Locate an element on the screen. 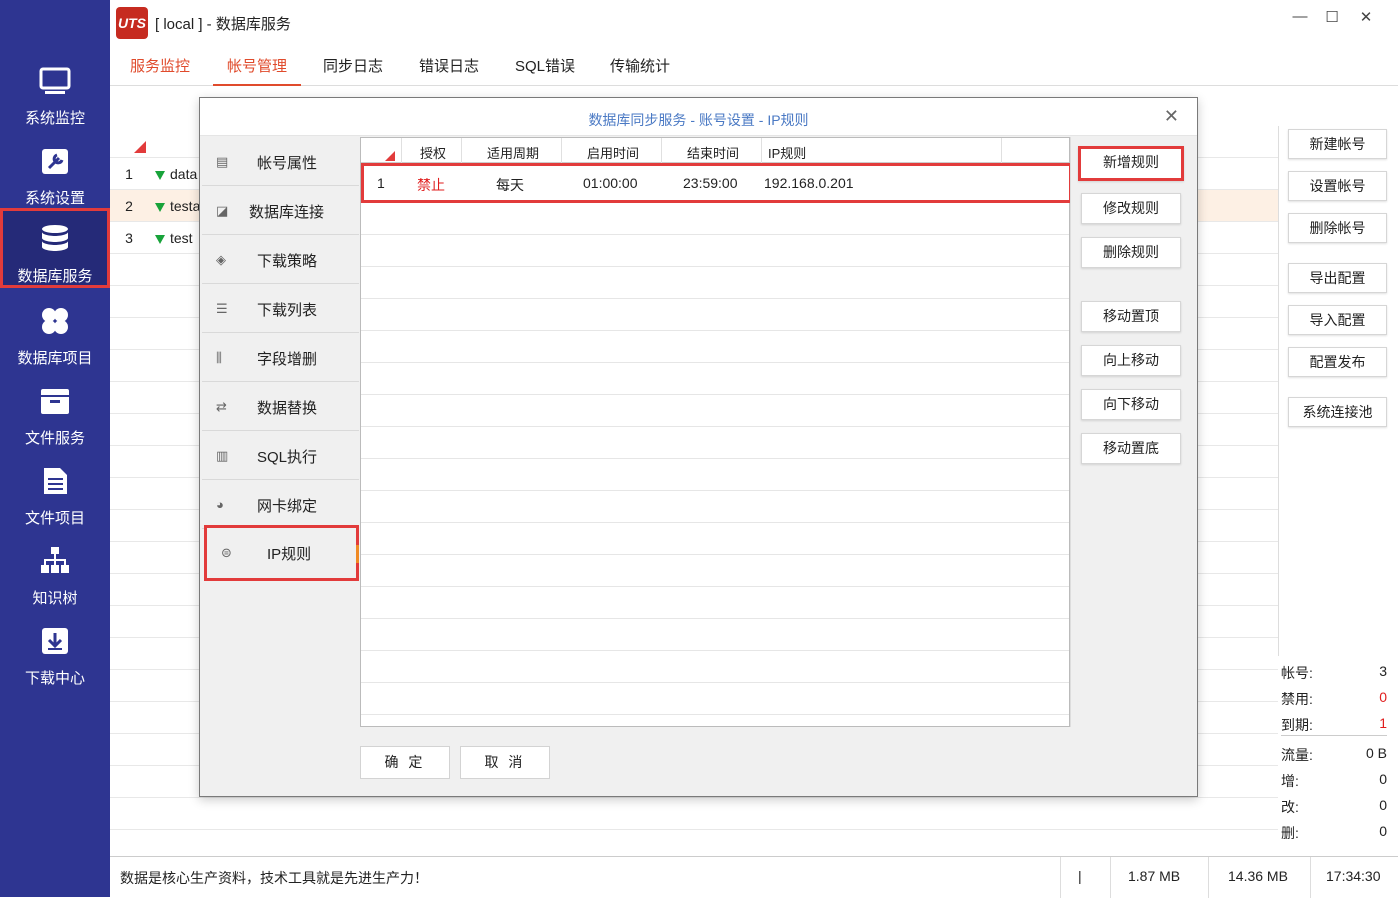  delete-rule-button: 删除规则 is located at coordinates (1131, 252).